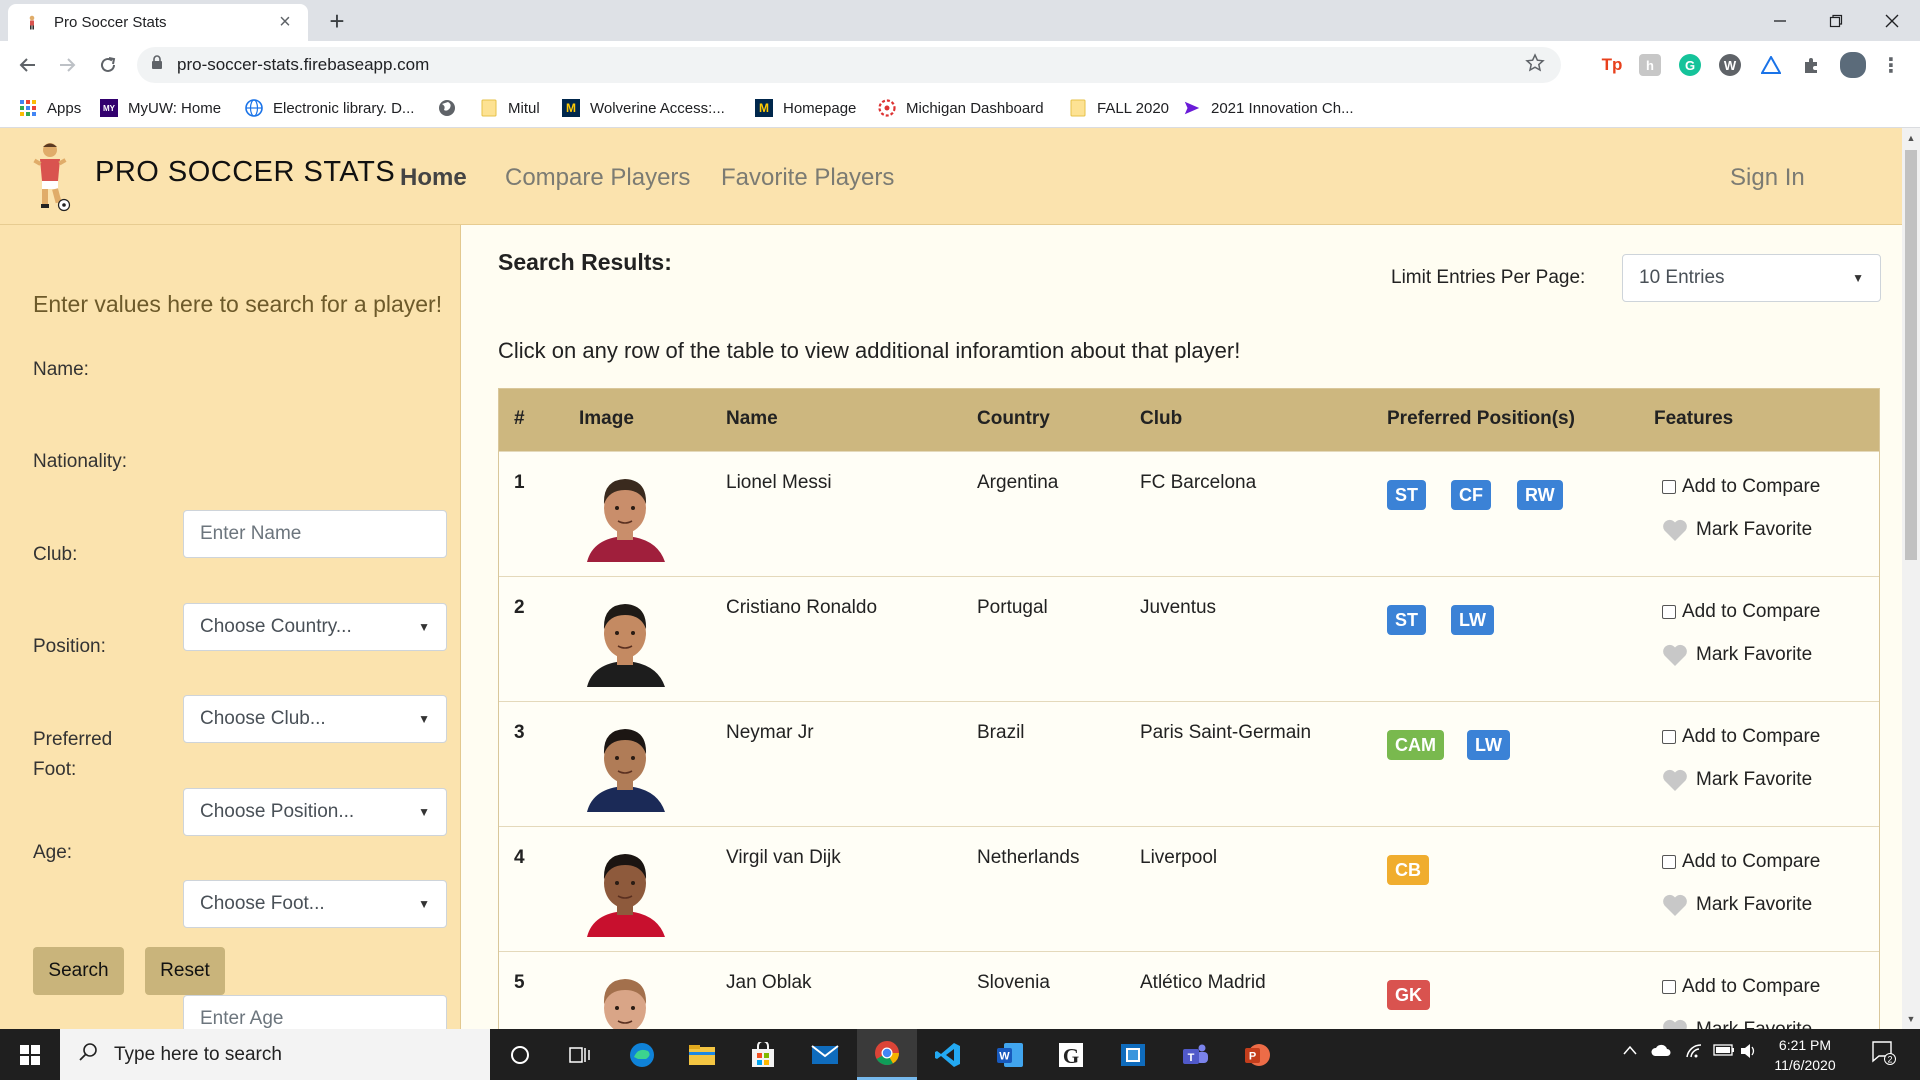  What do you see at coordinates (1119, 108) in the screenshot?
I see `bookmark-fall-2020: FALL 2020` at bounding box center [1119, 108].